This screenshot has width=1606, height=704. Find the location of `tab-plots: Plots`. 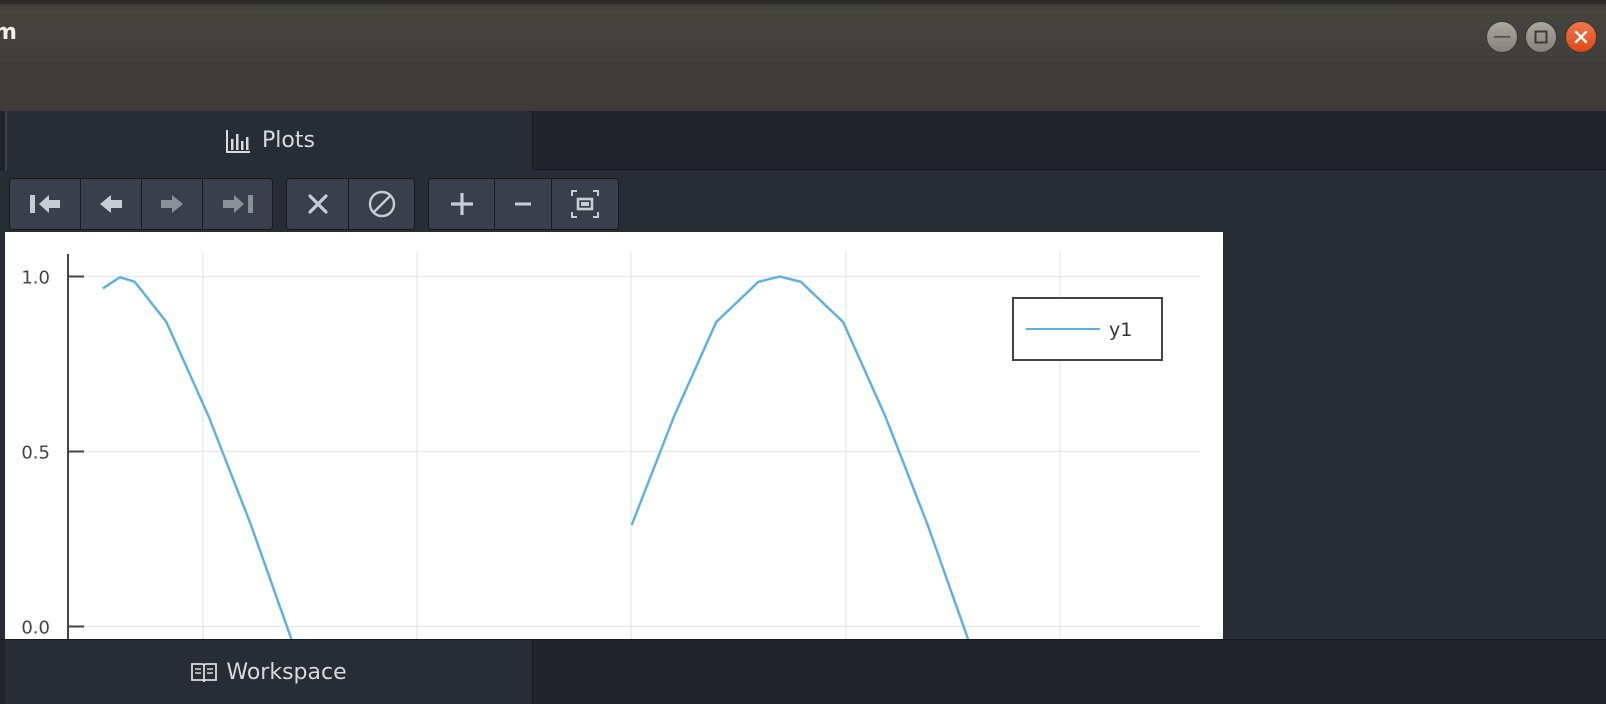

tab-plots: Plots is located at coordinates (269, 140).